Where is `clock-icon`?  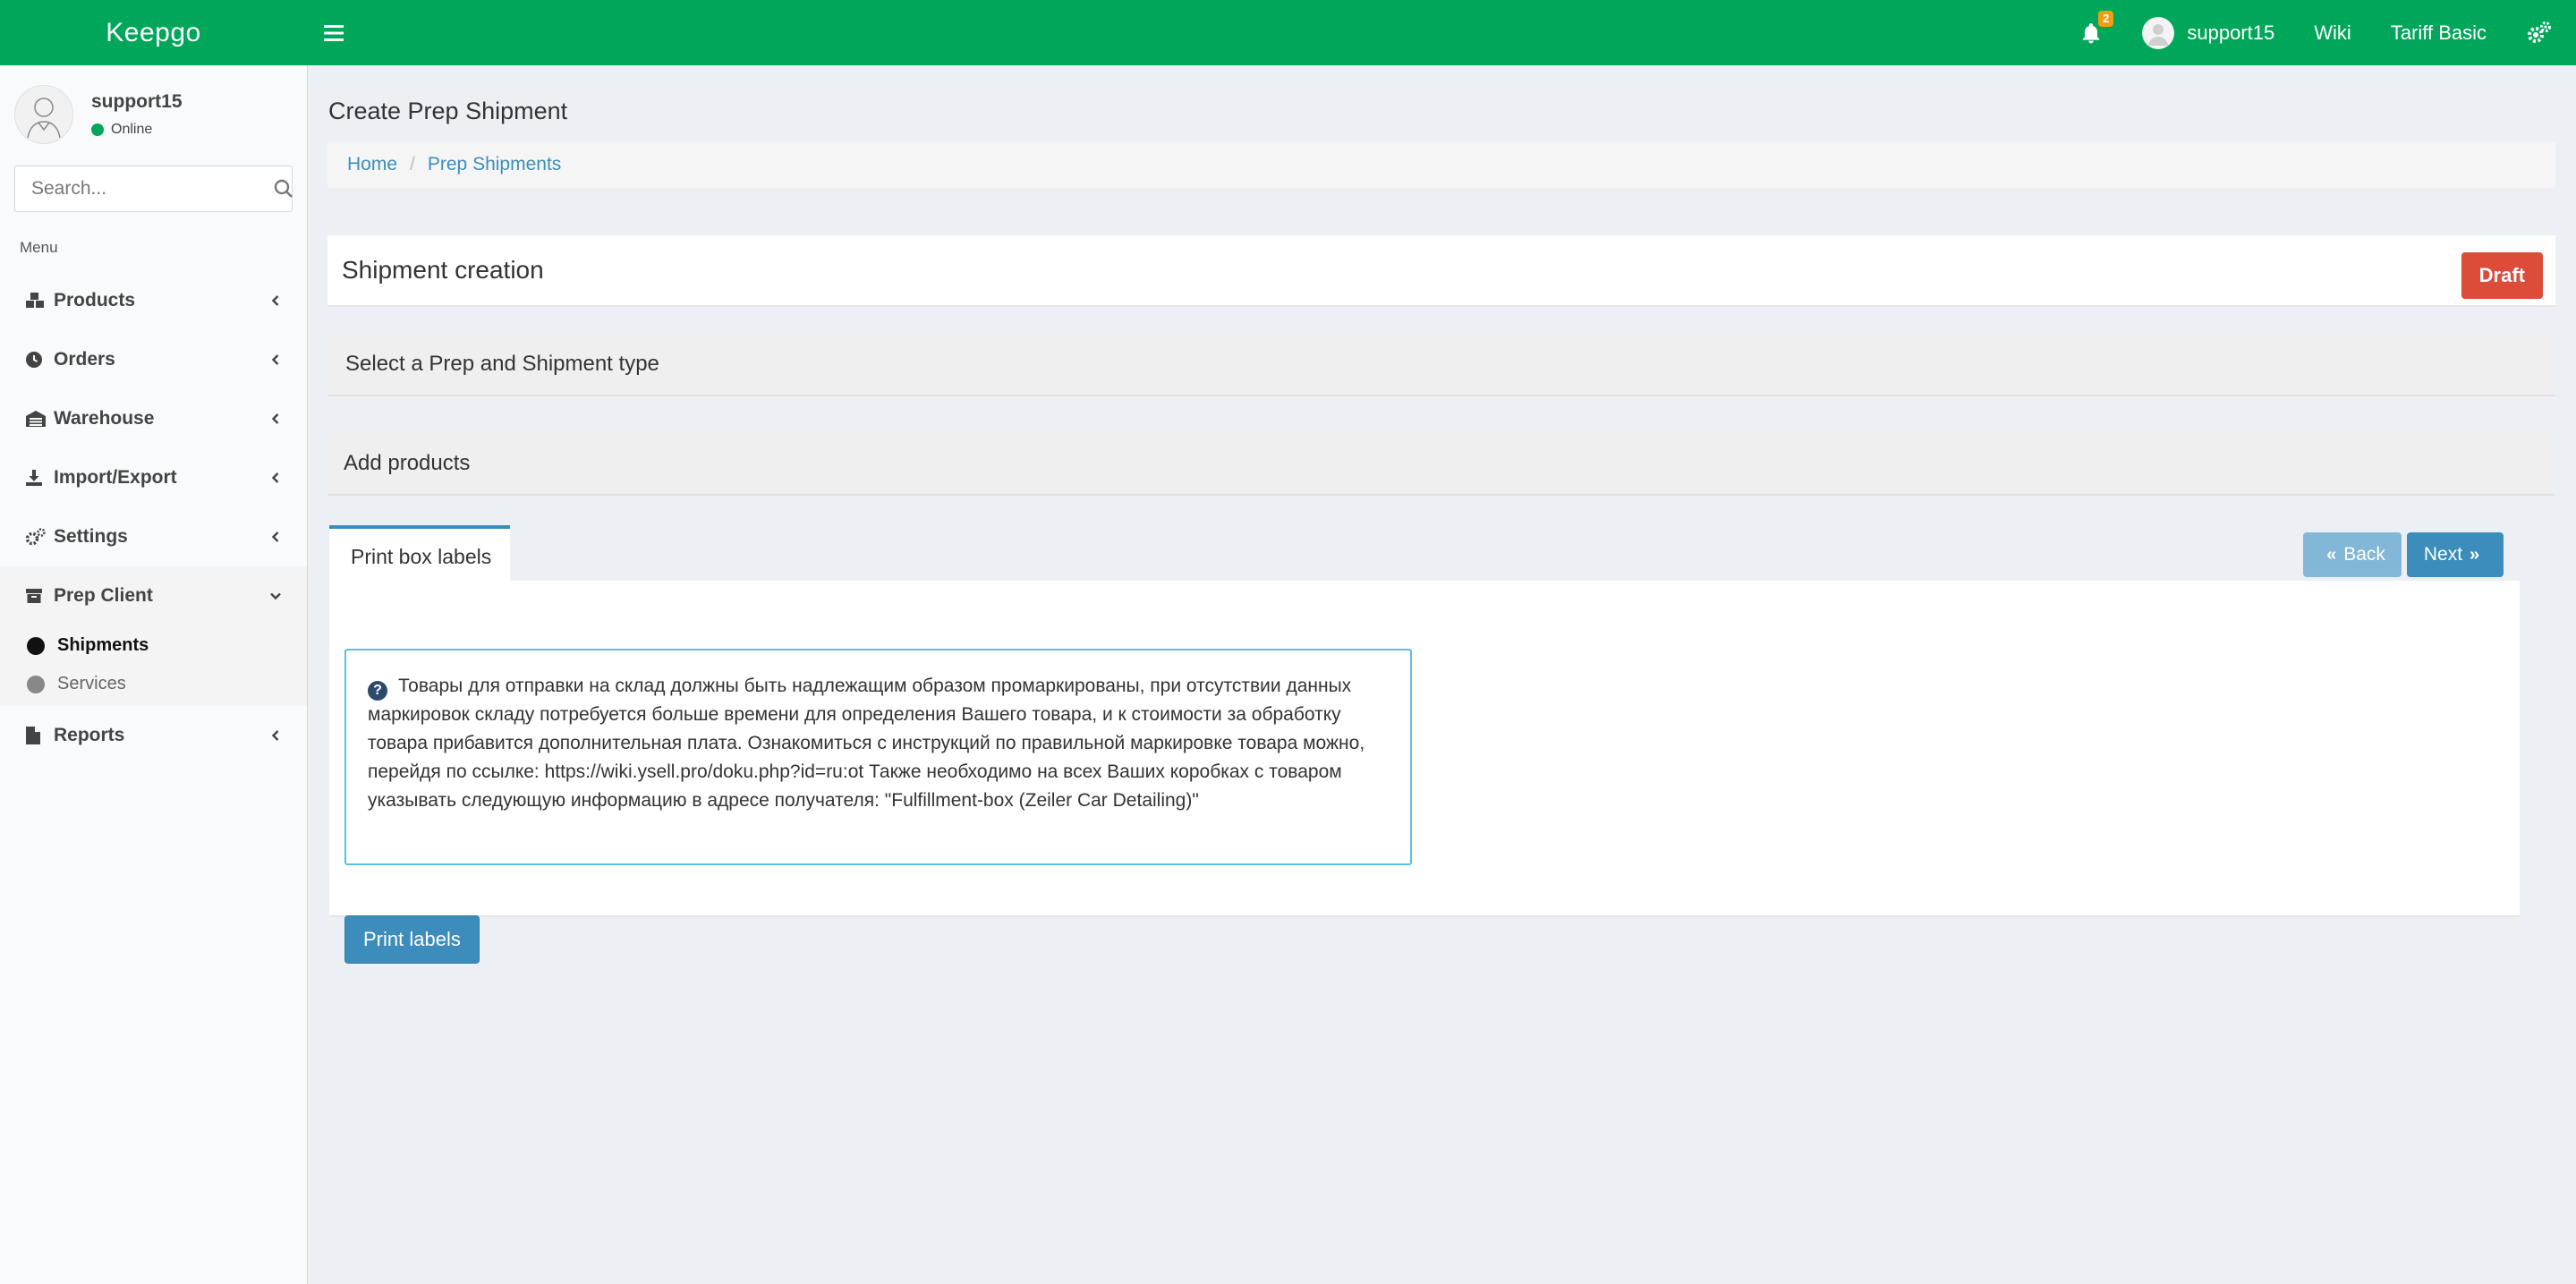 clock-icon is located at coordinates (38, 360).